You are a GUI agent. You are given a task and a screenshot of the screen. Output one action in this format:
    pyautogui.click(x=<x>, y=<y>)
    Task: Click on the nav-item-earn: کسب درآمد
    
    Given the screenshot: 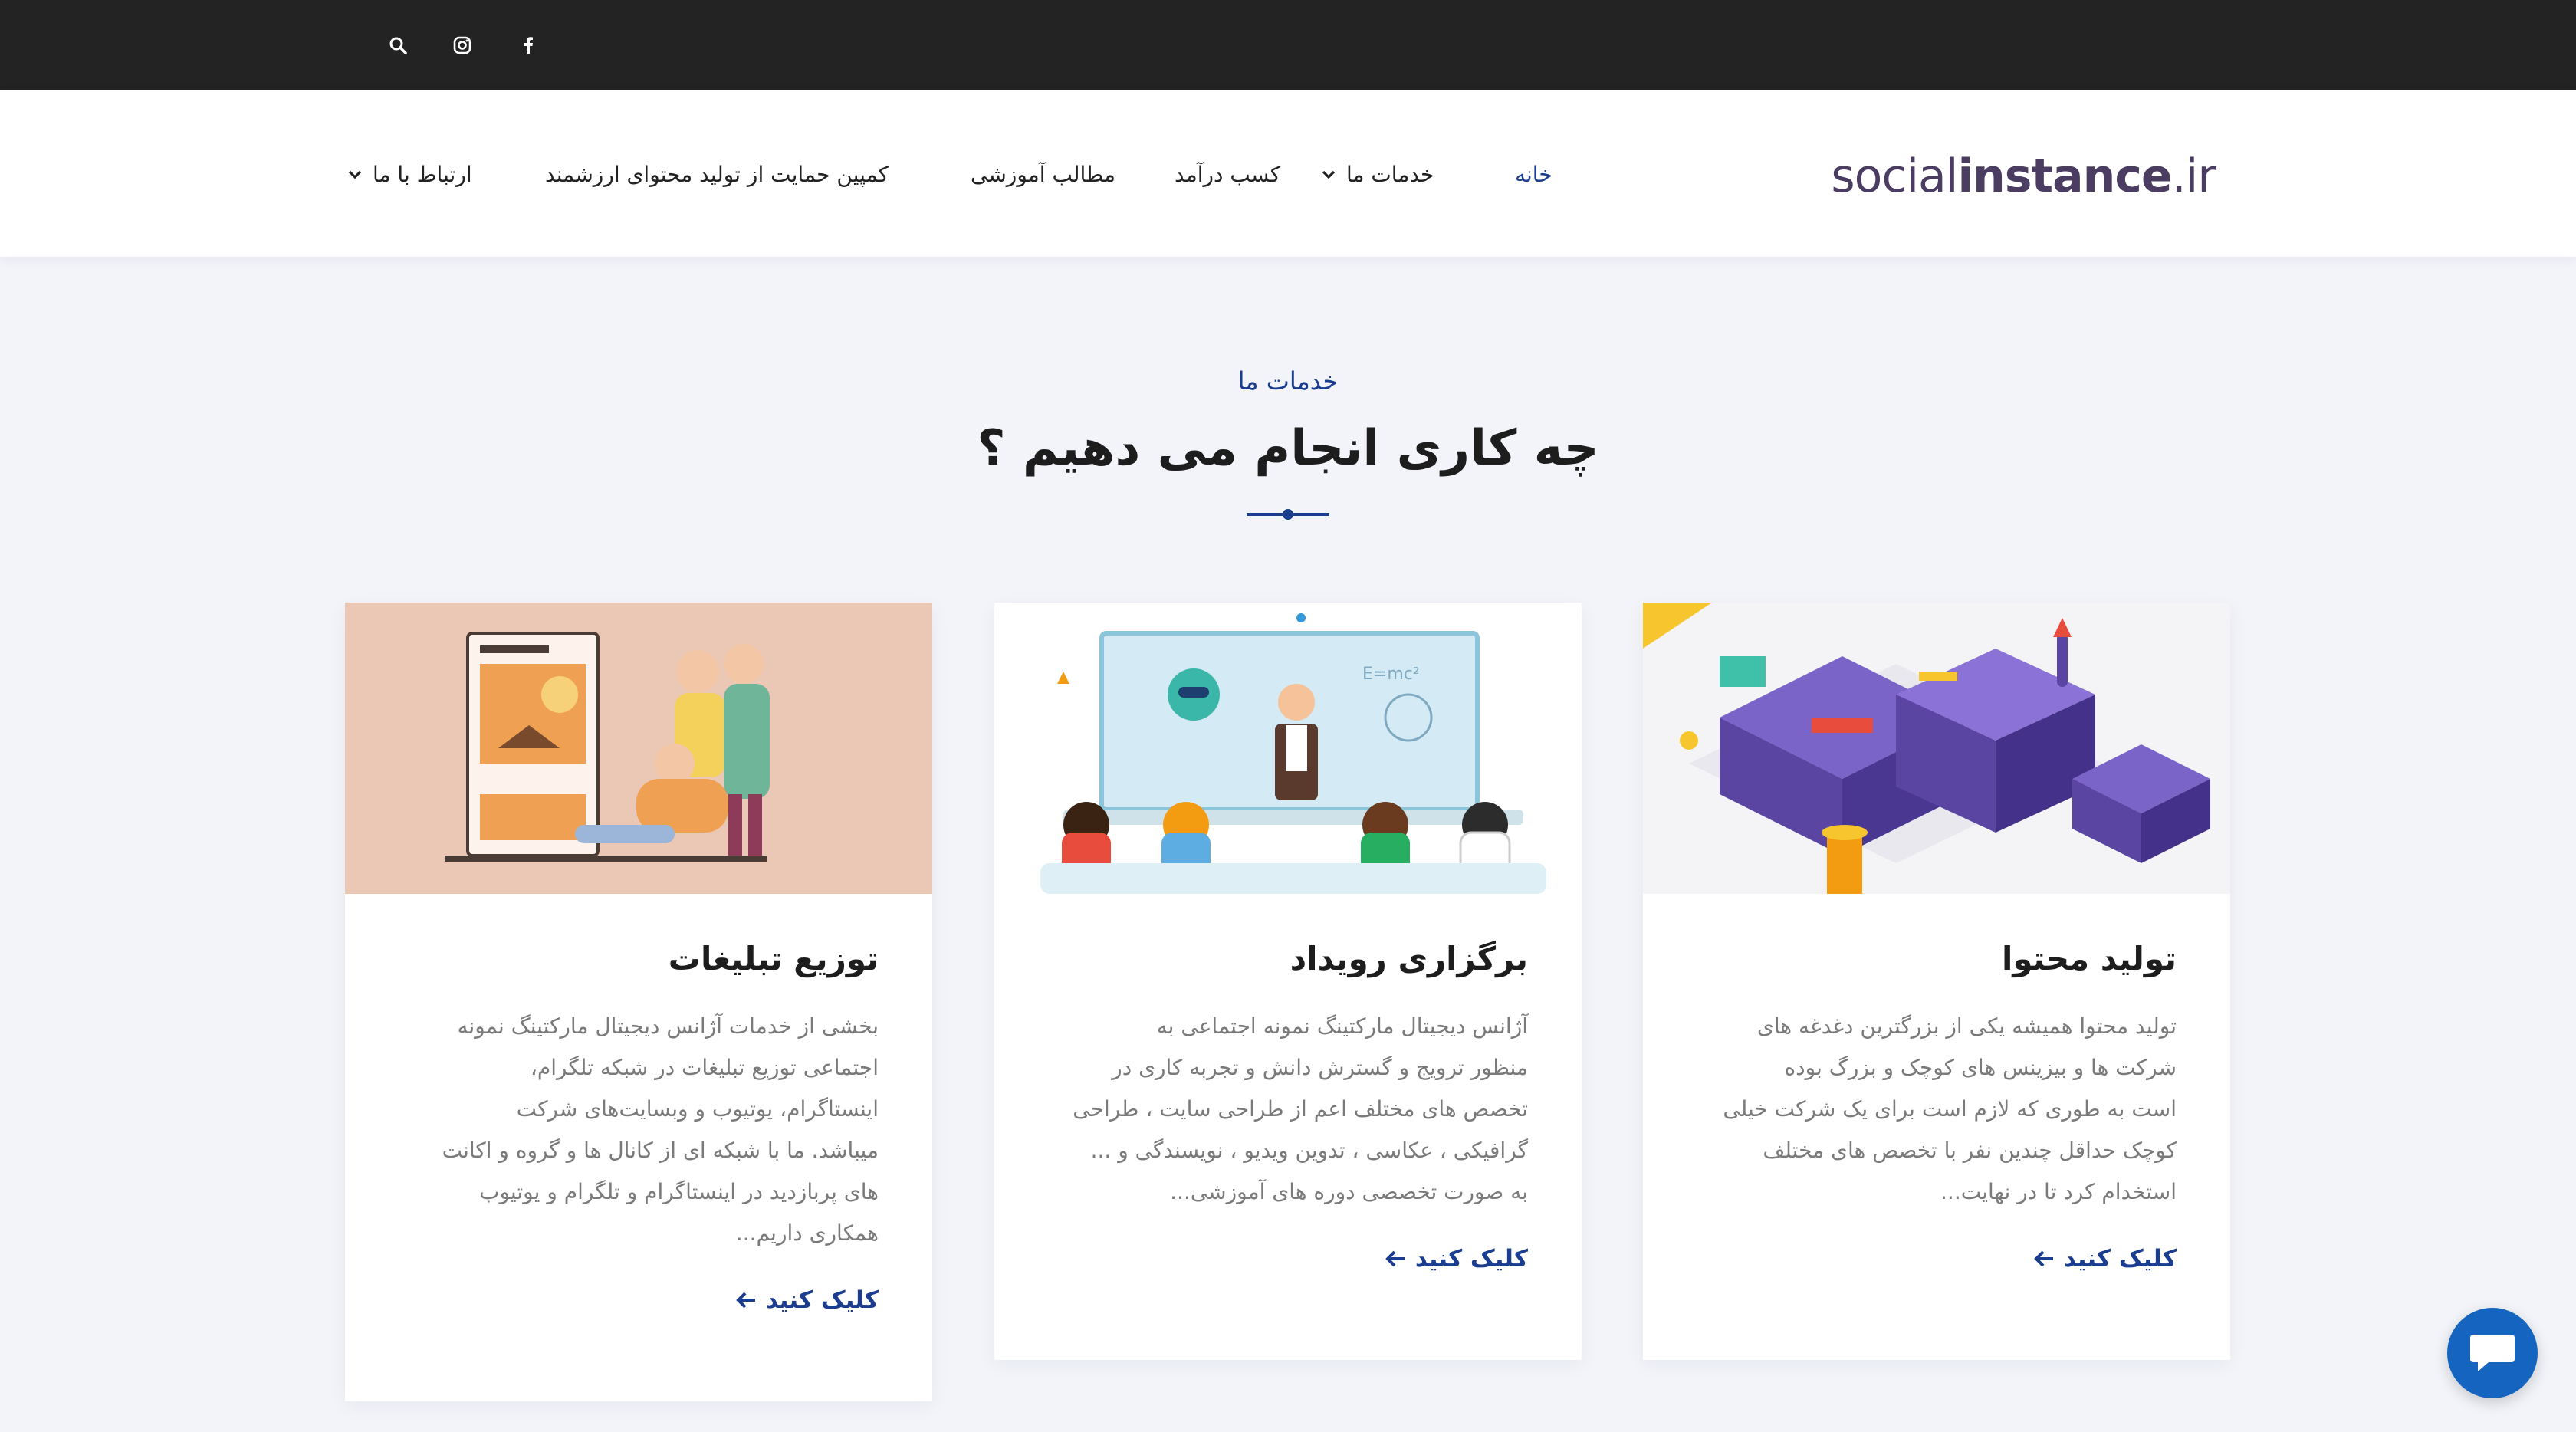 What is the action you would take?
    pyautogui.click(x=1228, y=174)
    